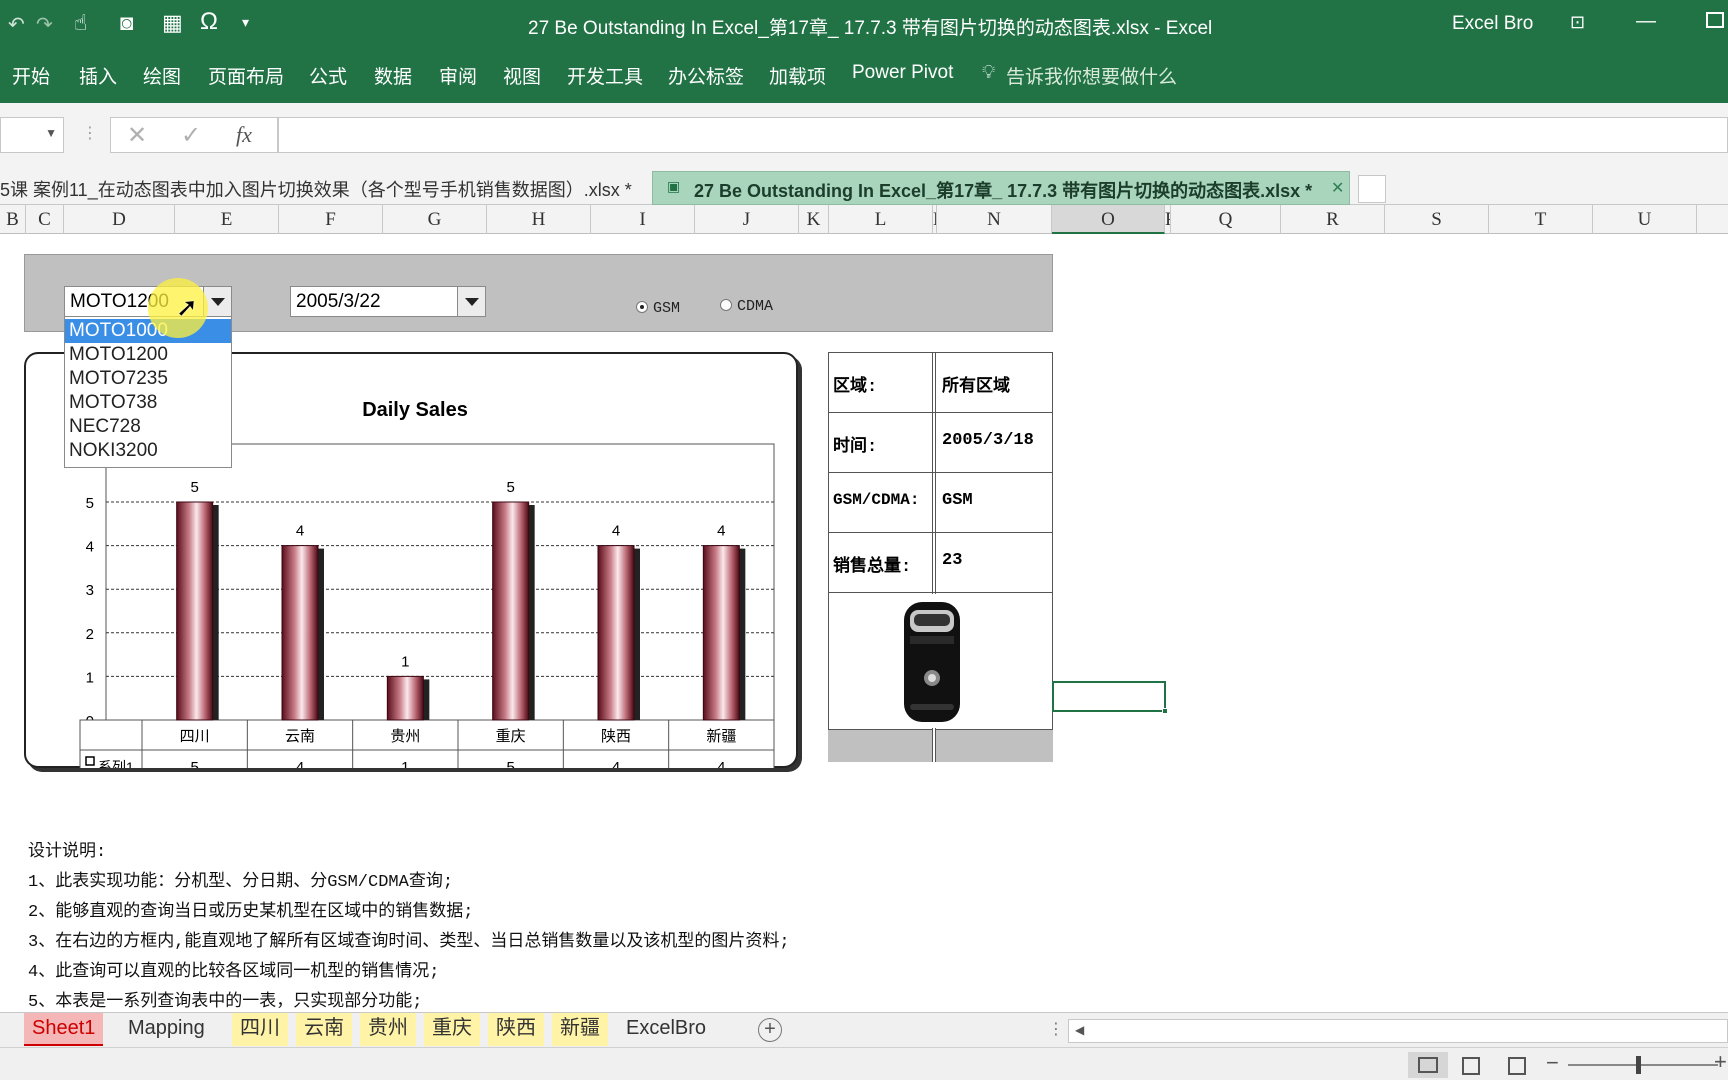 The width and height of the screenshot is (1728, 1080). What do you see at coordinates (245, 22) in the screenshot?
I see `customize-toolbar-icon: ▾` at bounding box center [245, 22].